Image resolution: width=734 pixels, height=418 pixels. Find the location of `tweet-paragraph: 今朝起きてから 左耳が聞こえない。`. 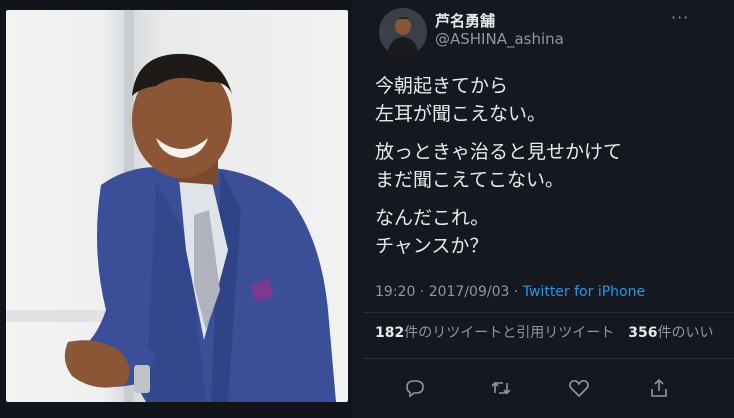

tweet-paragraph: 今朝起きてから 左耳が聞こえない。 is located at coordinates (550, 100).